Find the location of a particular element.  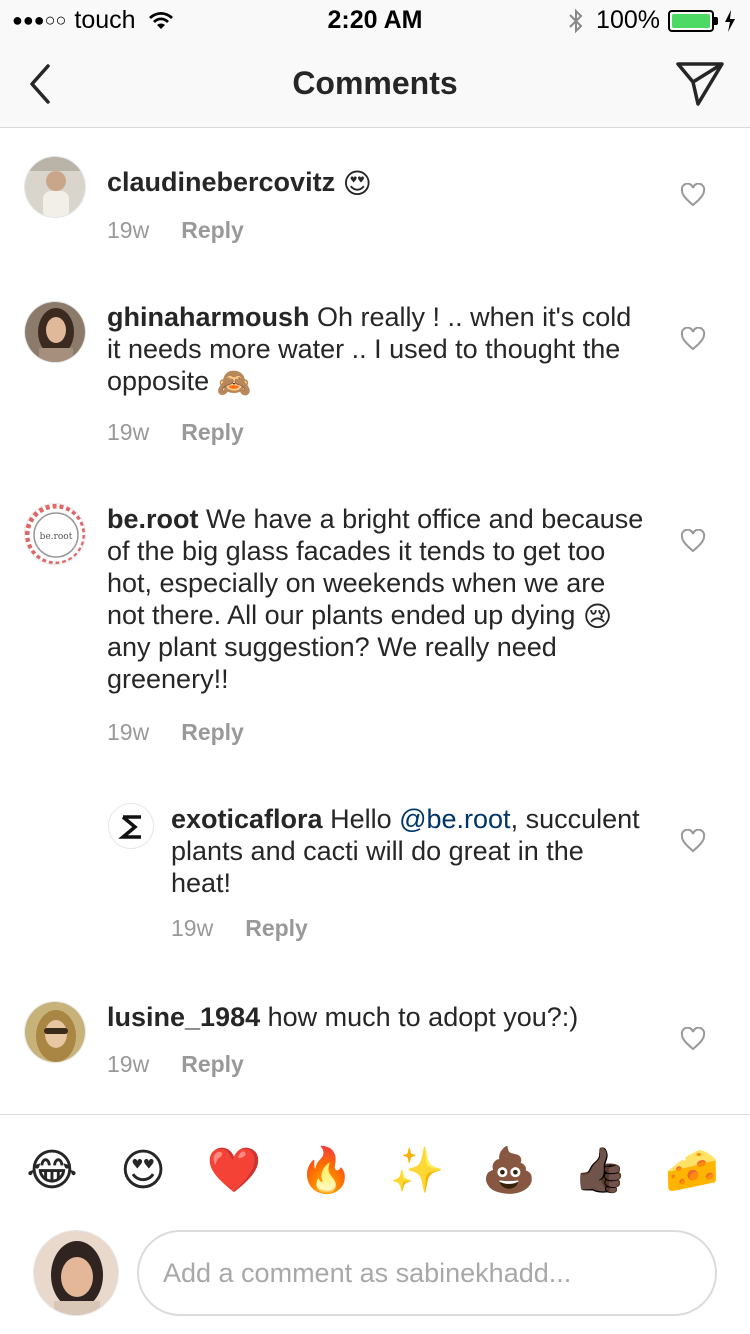

comment-item: claudinebercovitz 😍 19w Reply is located at coordinates (375, 194).